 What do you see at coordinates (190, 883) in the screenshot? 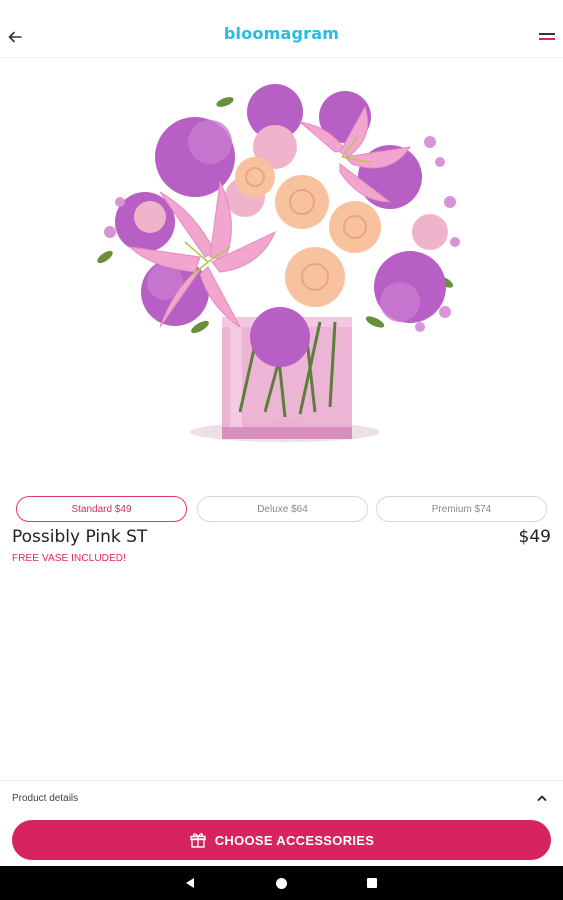
I see `nav-back-icon` at bounding box center [190, 883].